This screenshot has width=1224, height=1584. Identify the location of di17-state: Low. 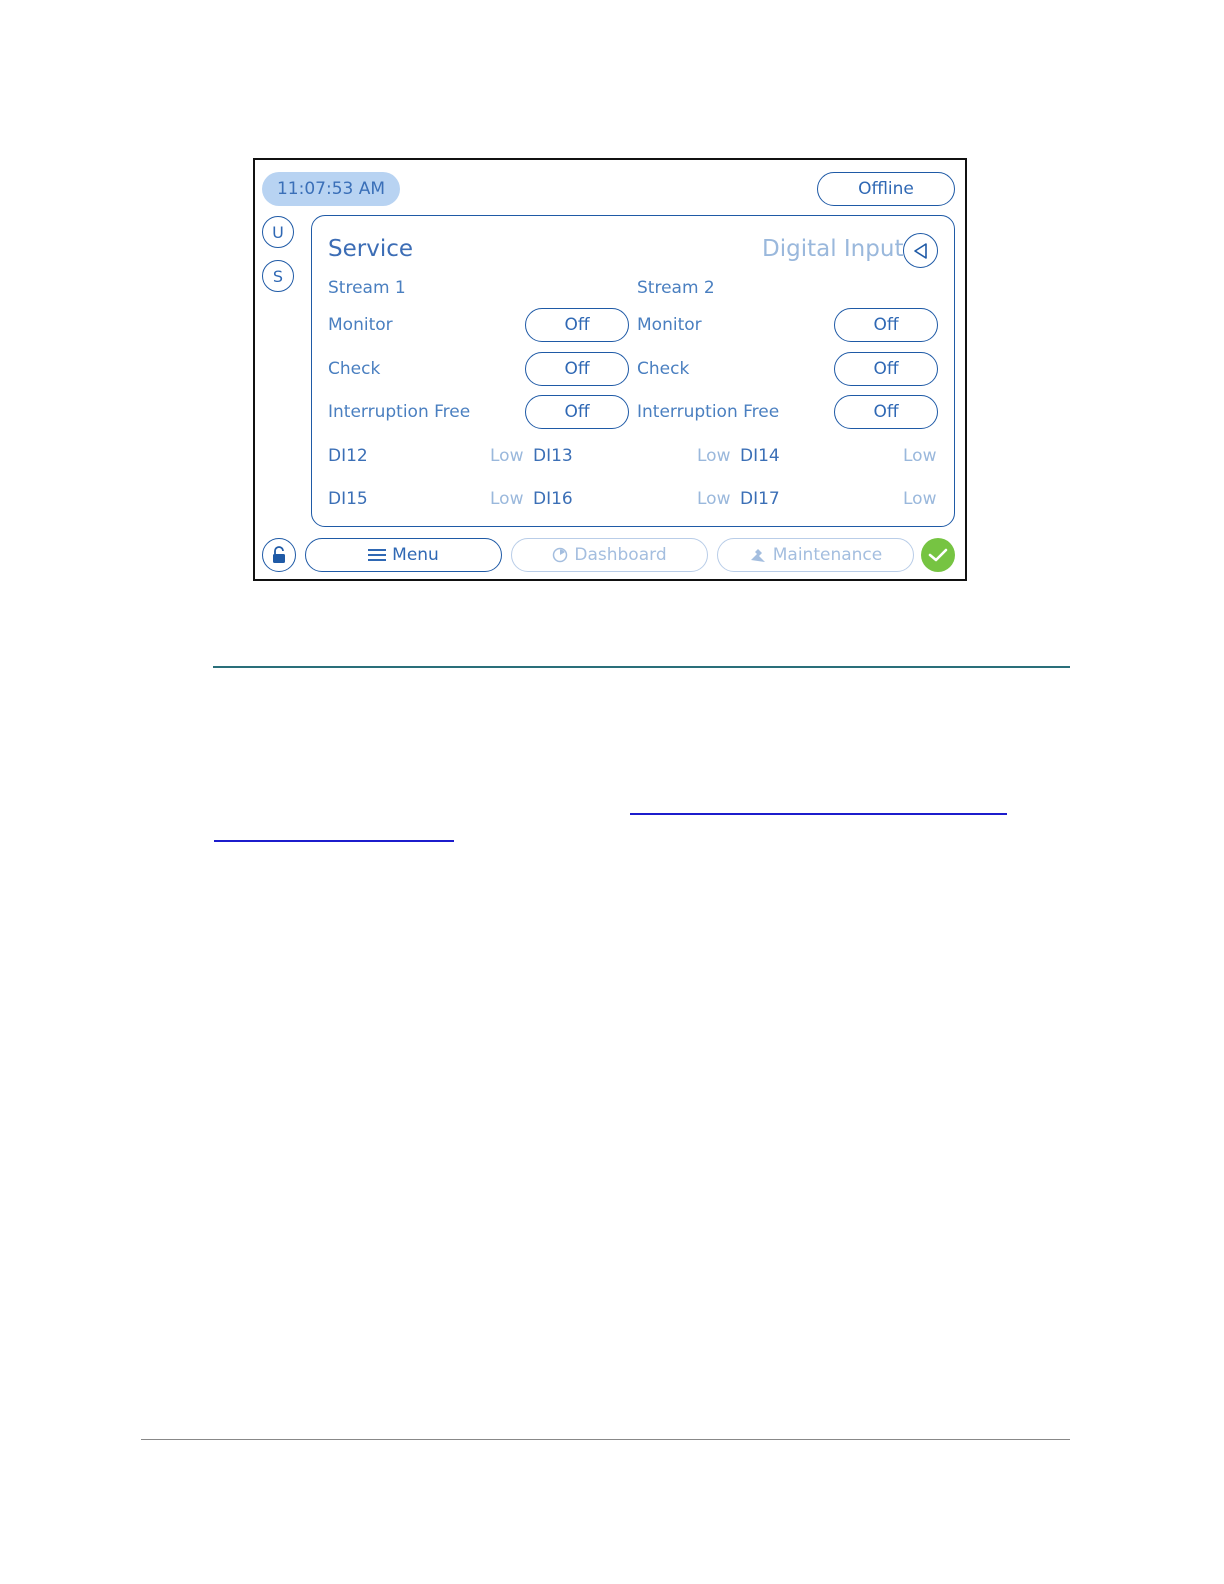
(920, 499).